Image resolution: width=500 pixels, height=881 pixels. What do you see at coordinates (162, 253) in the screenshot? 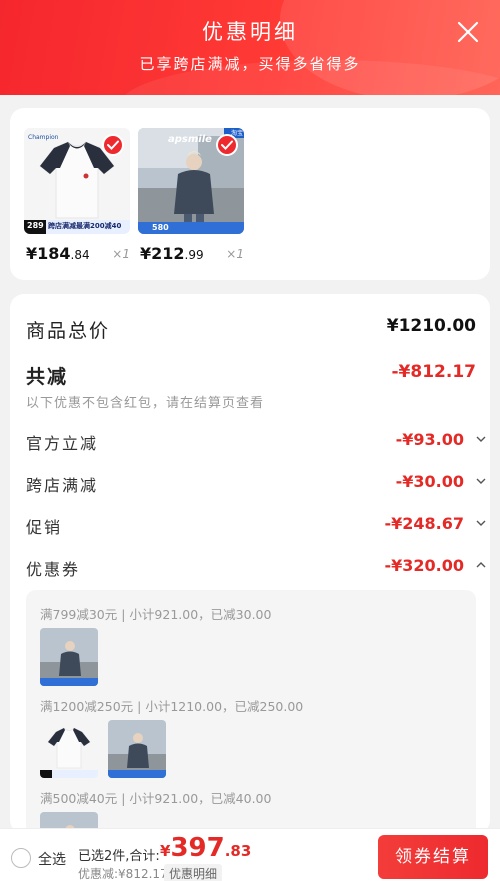
I see `price-integer: ¥212` at bounding box center [162, 253].